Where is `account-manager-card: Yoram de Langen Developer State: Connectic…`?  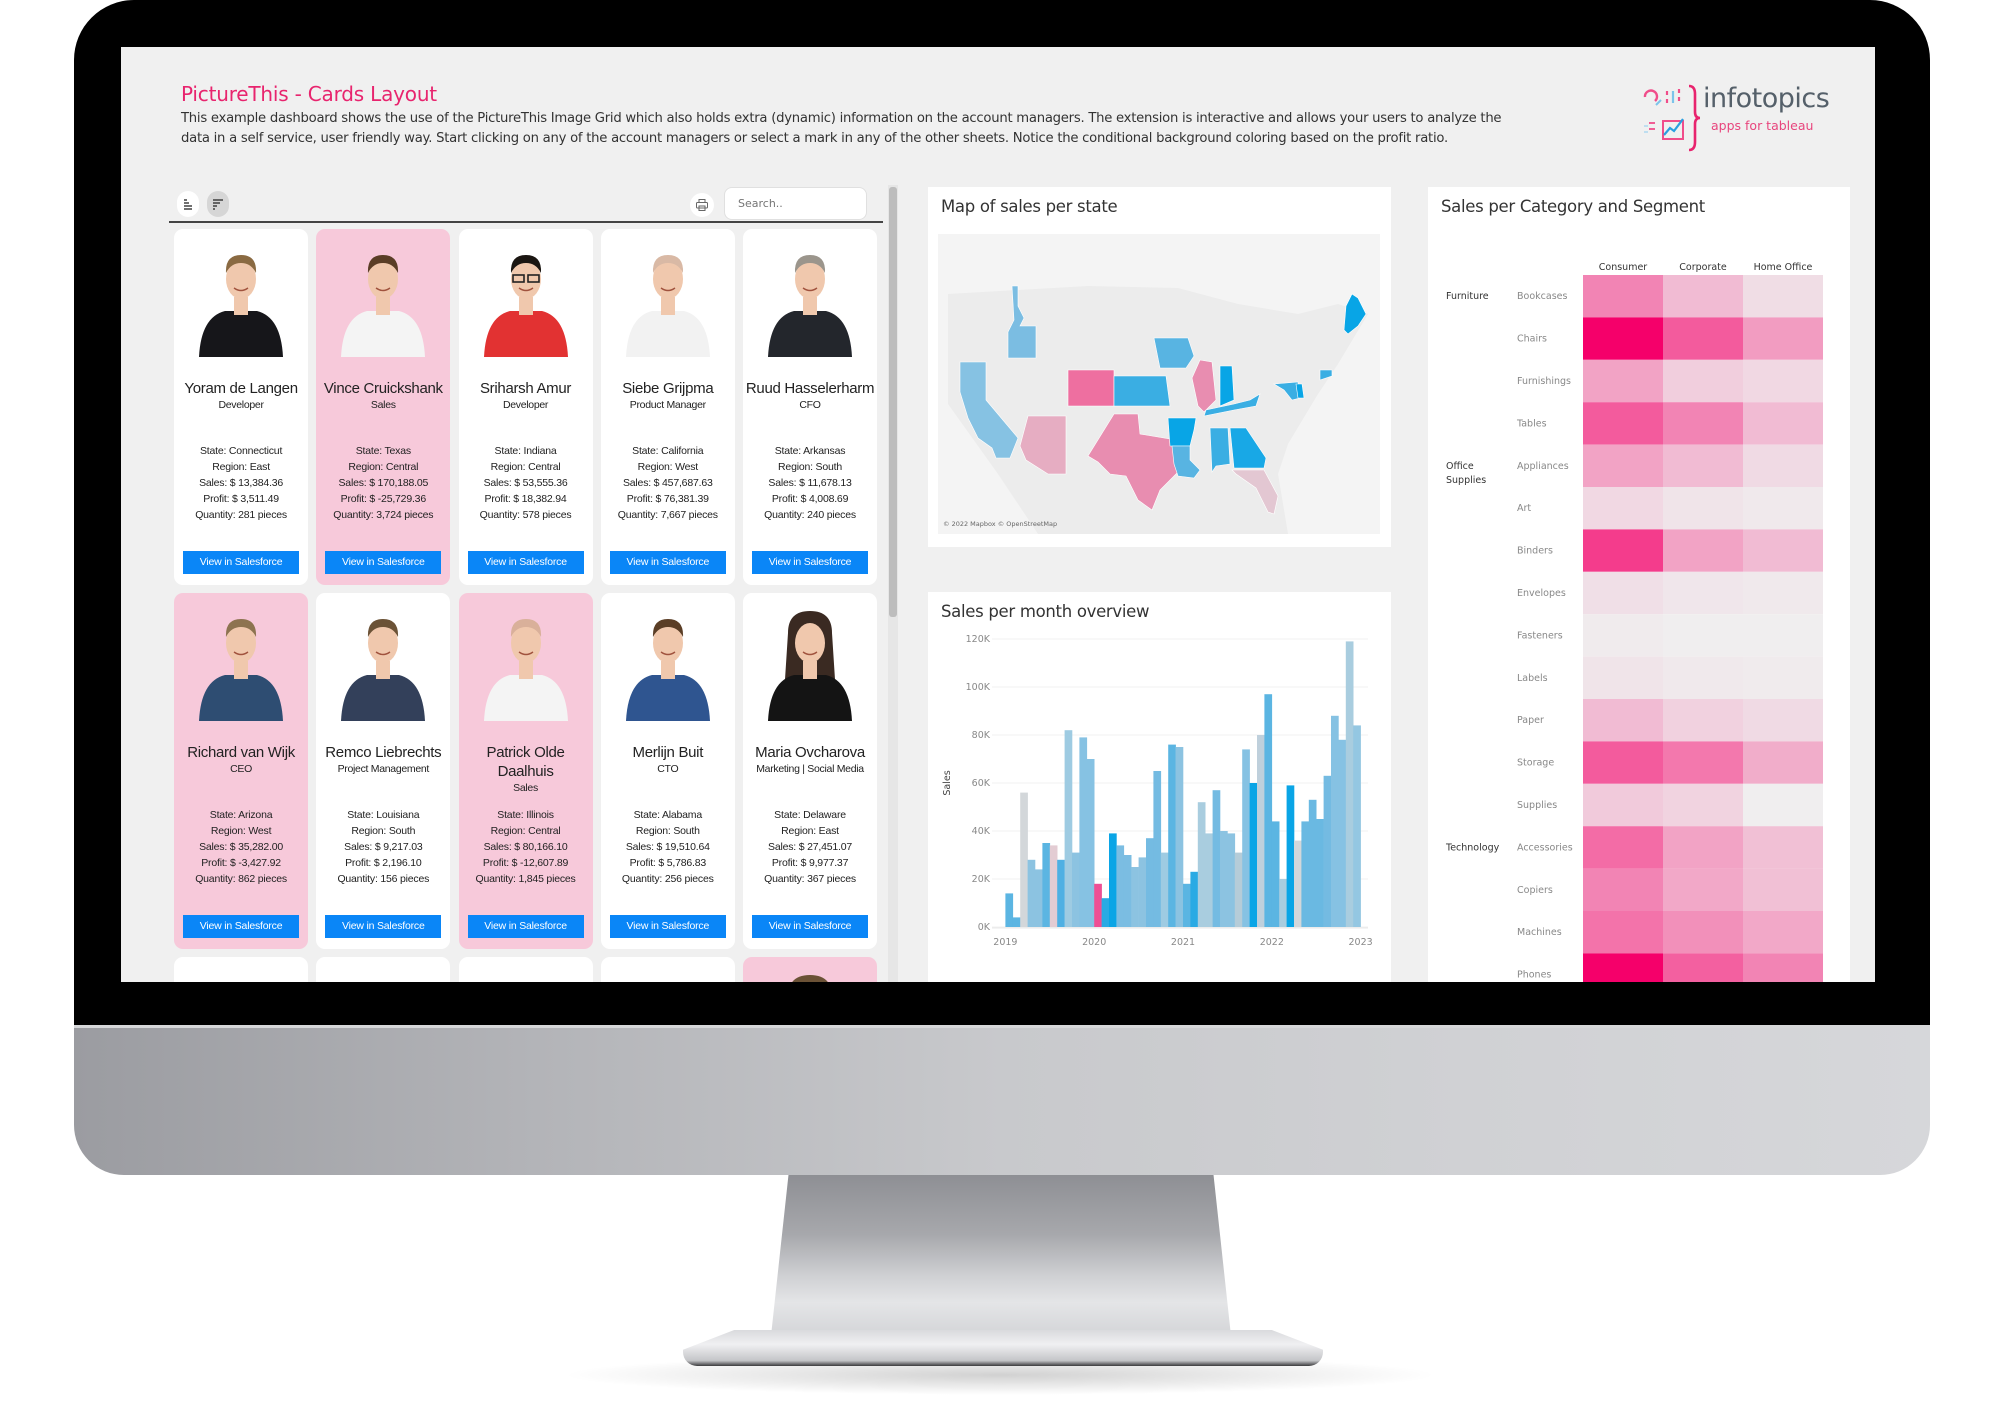 account-manager-card: Yoram de Langen Developer State: Connectic… is located at coordinates (241, 407).